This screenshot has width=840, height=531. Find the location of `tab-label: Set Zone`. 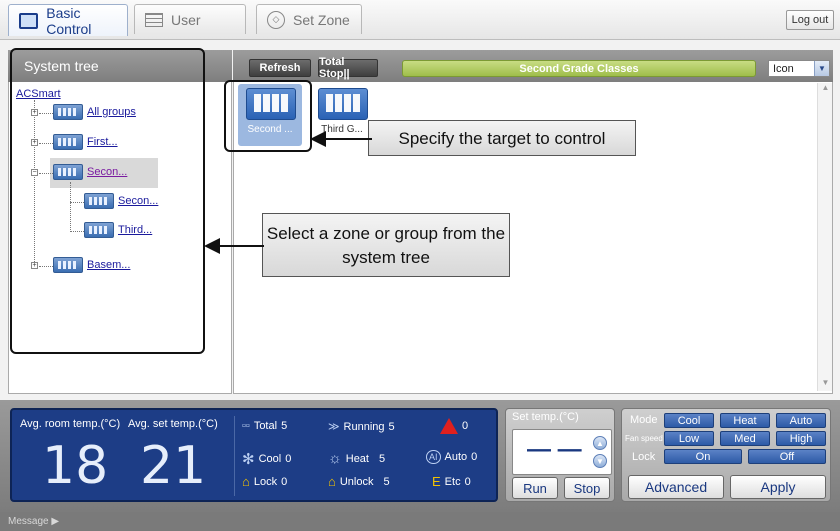

tab-label: Set Zone is located at coordinates (321, 19).